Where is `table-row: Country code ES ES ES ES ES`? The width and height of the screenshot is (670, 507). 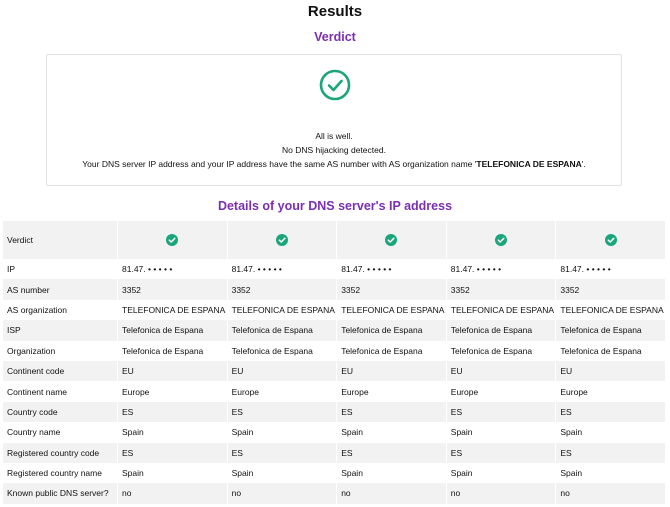
table-row: Country code ES ES ES ES ES is located at coordinates (334, 412).